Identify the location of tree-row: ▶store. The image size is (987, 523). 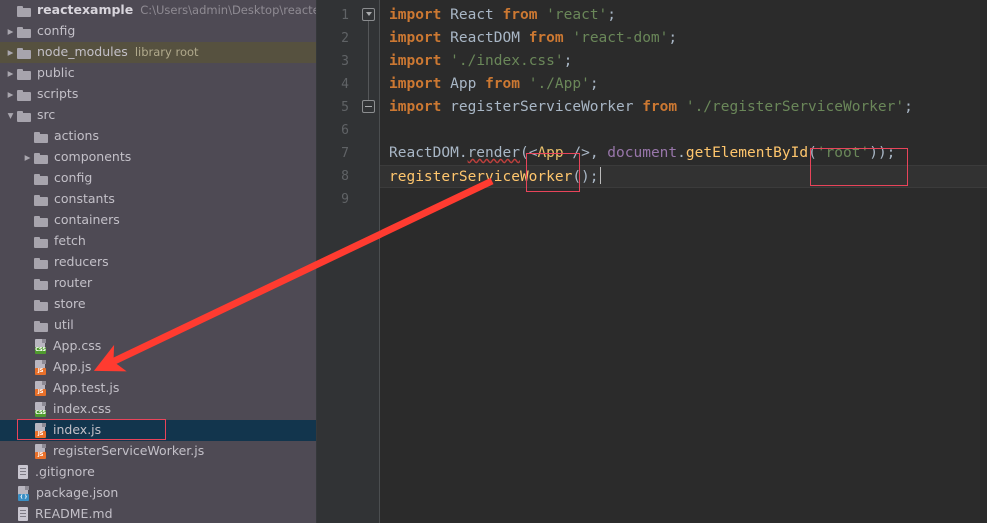
(158, 304).